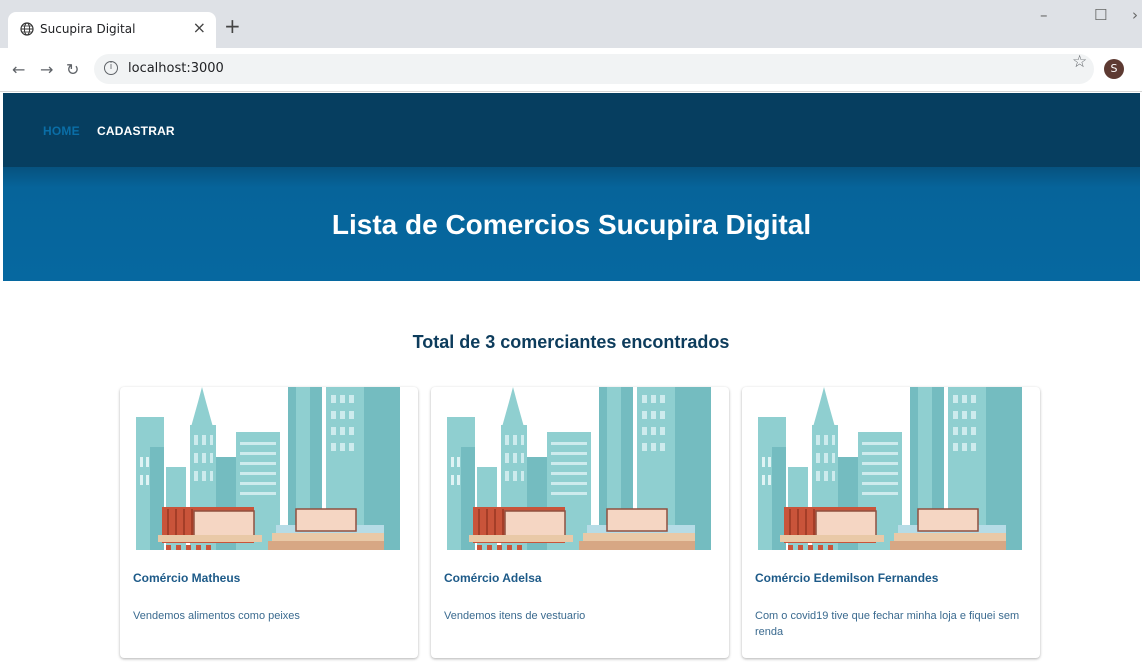  I want to click on close-icon: ×, so click(199, 27).